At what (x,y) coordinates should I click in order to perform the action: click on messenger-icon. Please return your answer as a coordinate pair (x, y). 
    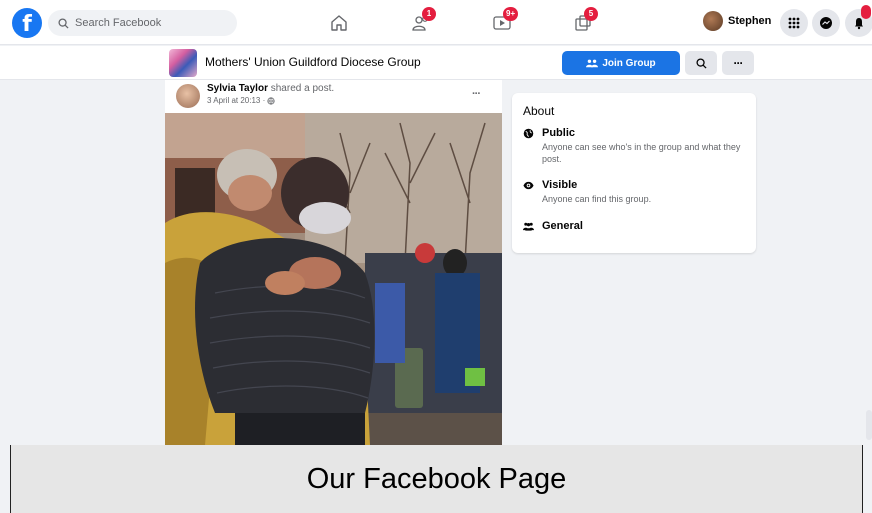
    Looking at the image, I should click on (826, 23).